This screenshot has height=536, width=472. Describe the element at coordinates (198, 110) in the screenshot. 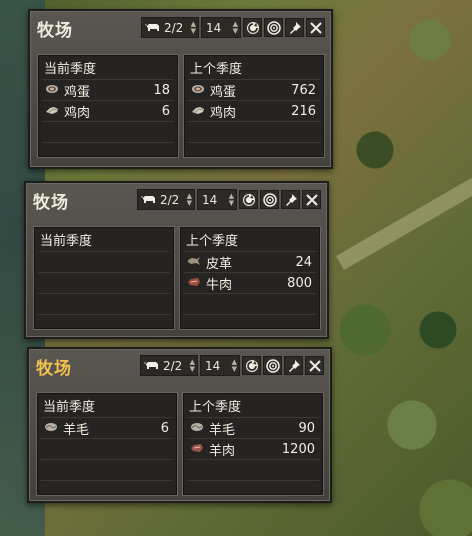

I see `chicken-meat-icon` at that location.